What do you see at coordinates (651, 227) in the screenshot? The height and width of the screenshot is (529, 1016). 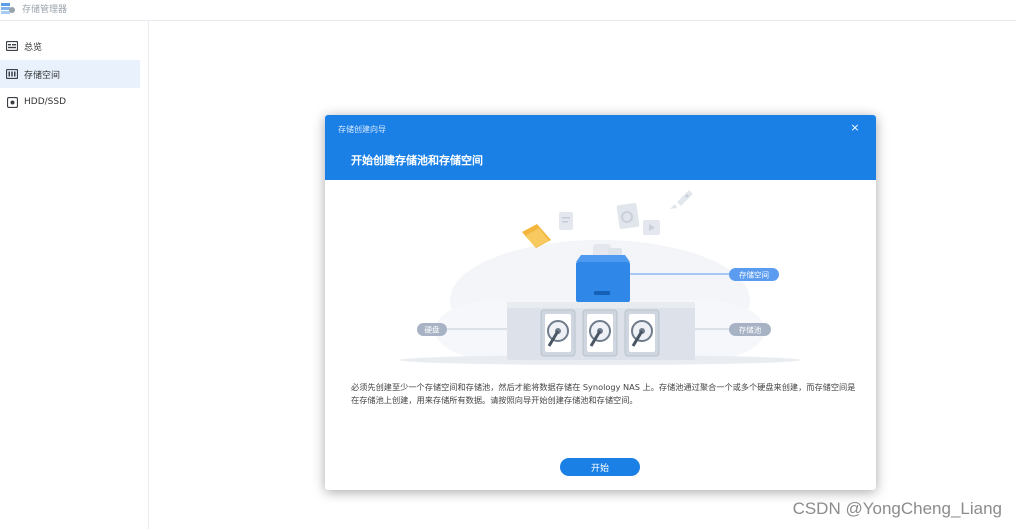 I see `video-icon` at bounding box center [651, 227].